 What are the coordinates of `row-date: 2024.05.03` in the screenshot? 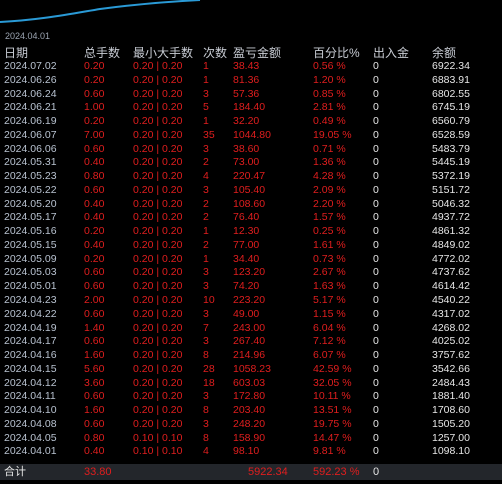 It's located at (30, 272).